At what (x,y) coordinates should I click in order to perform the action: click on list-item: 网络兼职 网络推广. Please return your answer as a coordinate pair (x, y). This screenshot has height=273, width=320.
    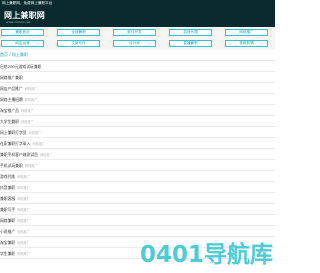
    Looking at the image, I should click on (137, 220).